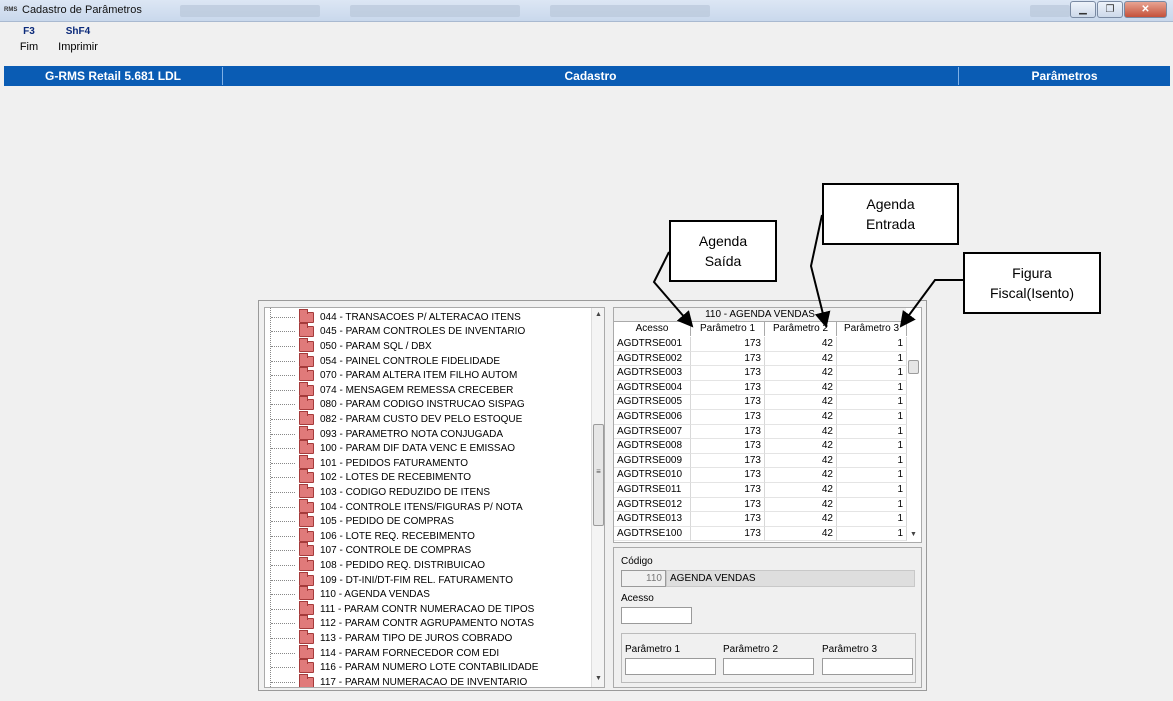 The image size is (1173, 701). I want to click on callout-line: Agenda, so click(890, 204).